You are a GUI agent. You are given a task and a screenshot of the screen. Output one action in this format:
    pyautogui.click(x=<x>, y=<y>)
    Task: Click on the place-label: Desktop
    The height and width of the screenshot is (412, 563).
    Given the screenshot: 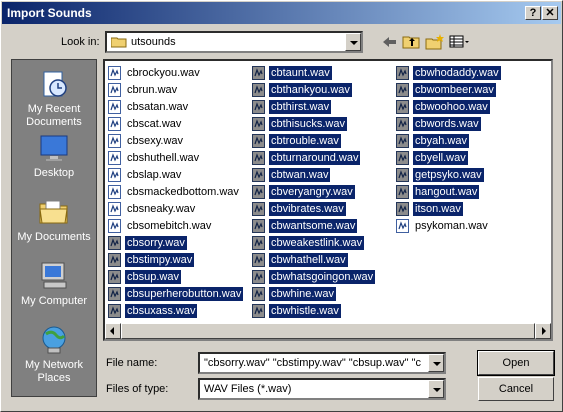 What is the action you would take?
    pyautogui.click(x=54, y=173)
    